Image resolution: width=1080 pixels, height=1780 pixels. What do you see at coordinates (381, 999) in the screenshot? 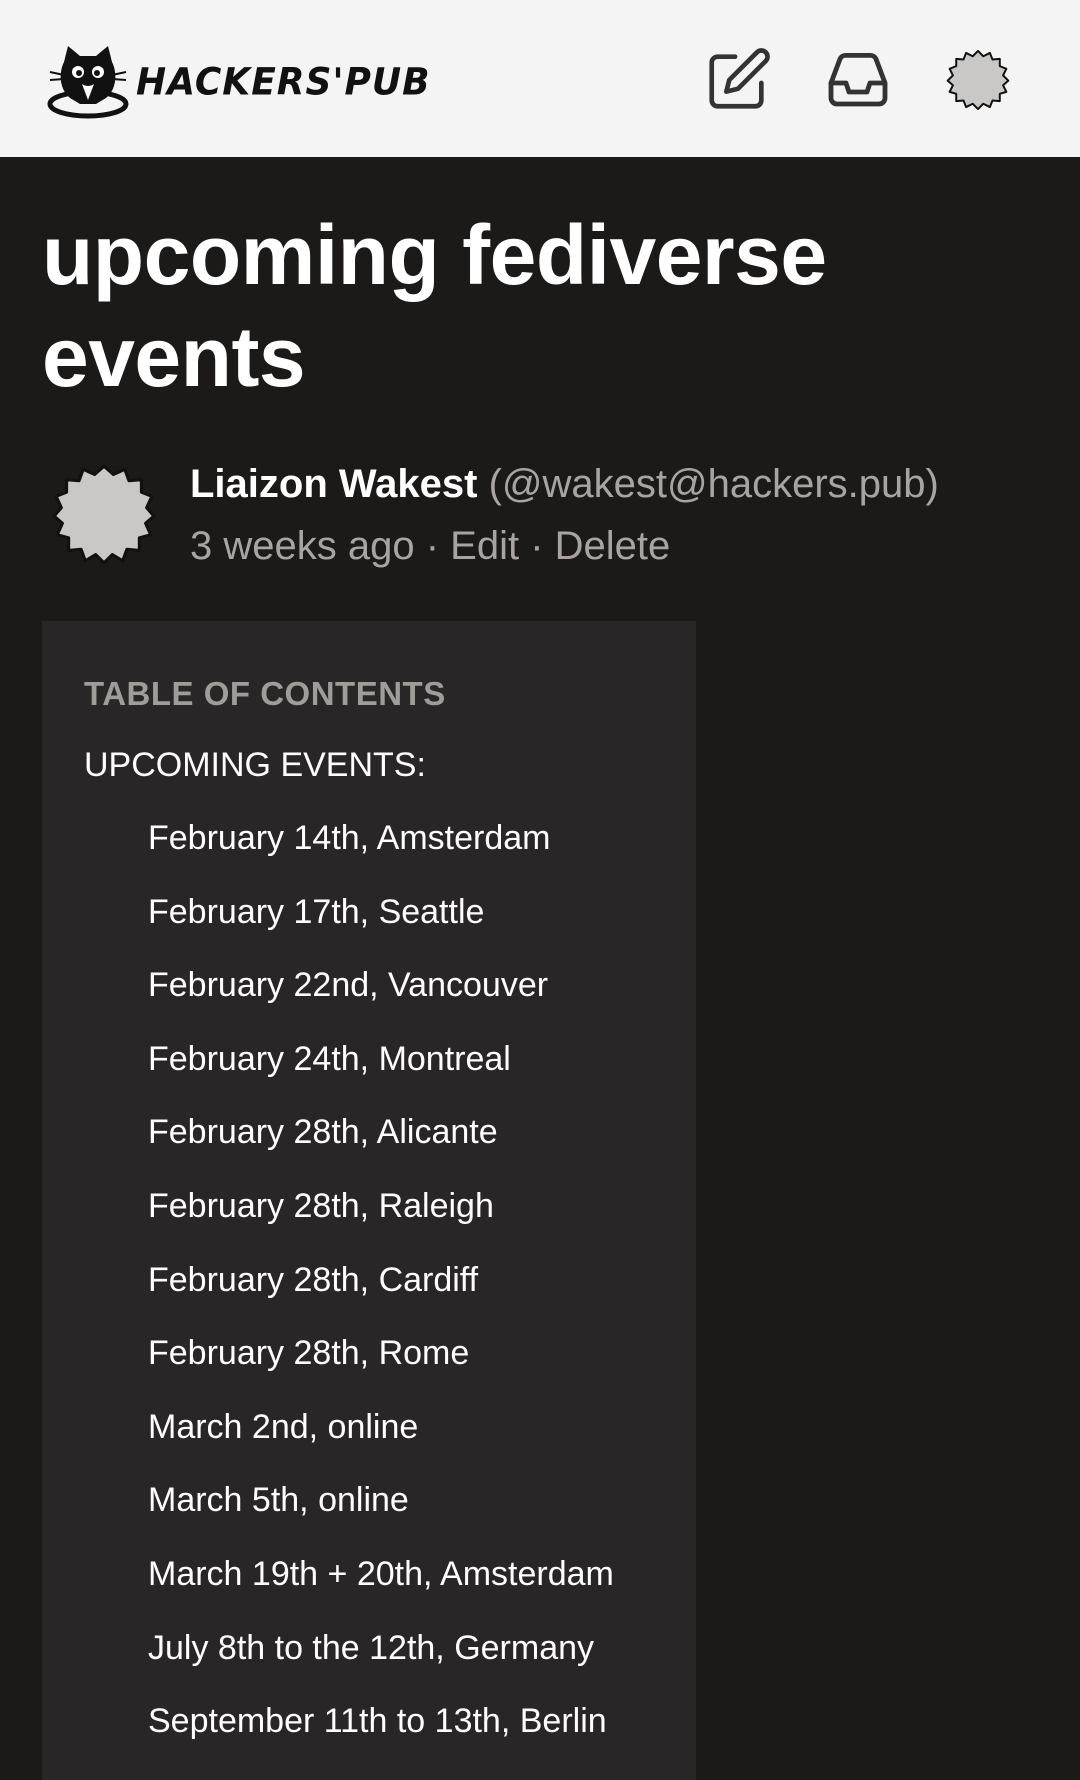
I see `toc-item: February 22nd, Vancouver` at bounding box center [381, 999].